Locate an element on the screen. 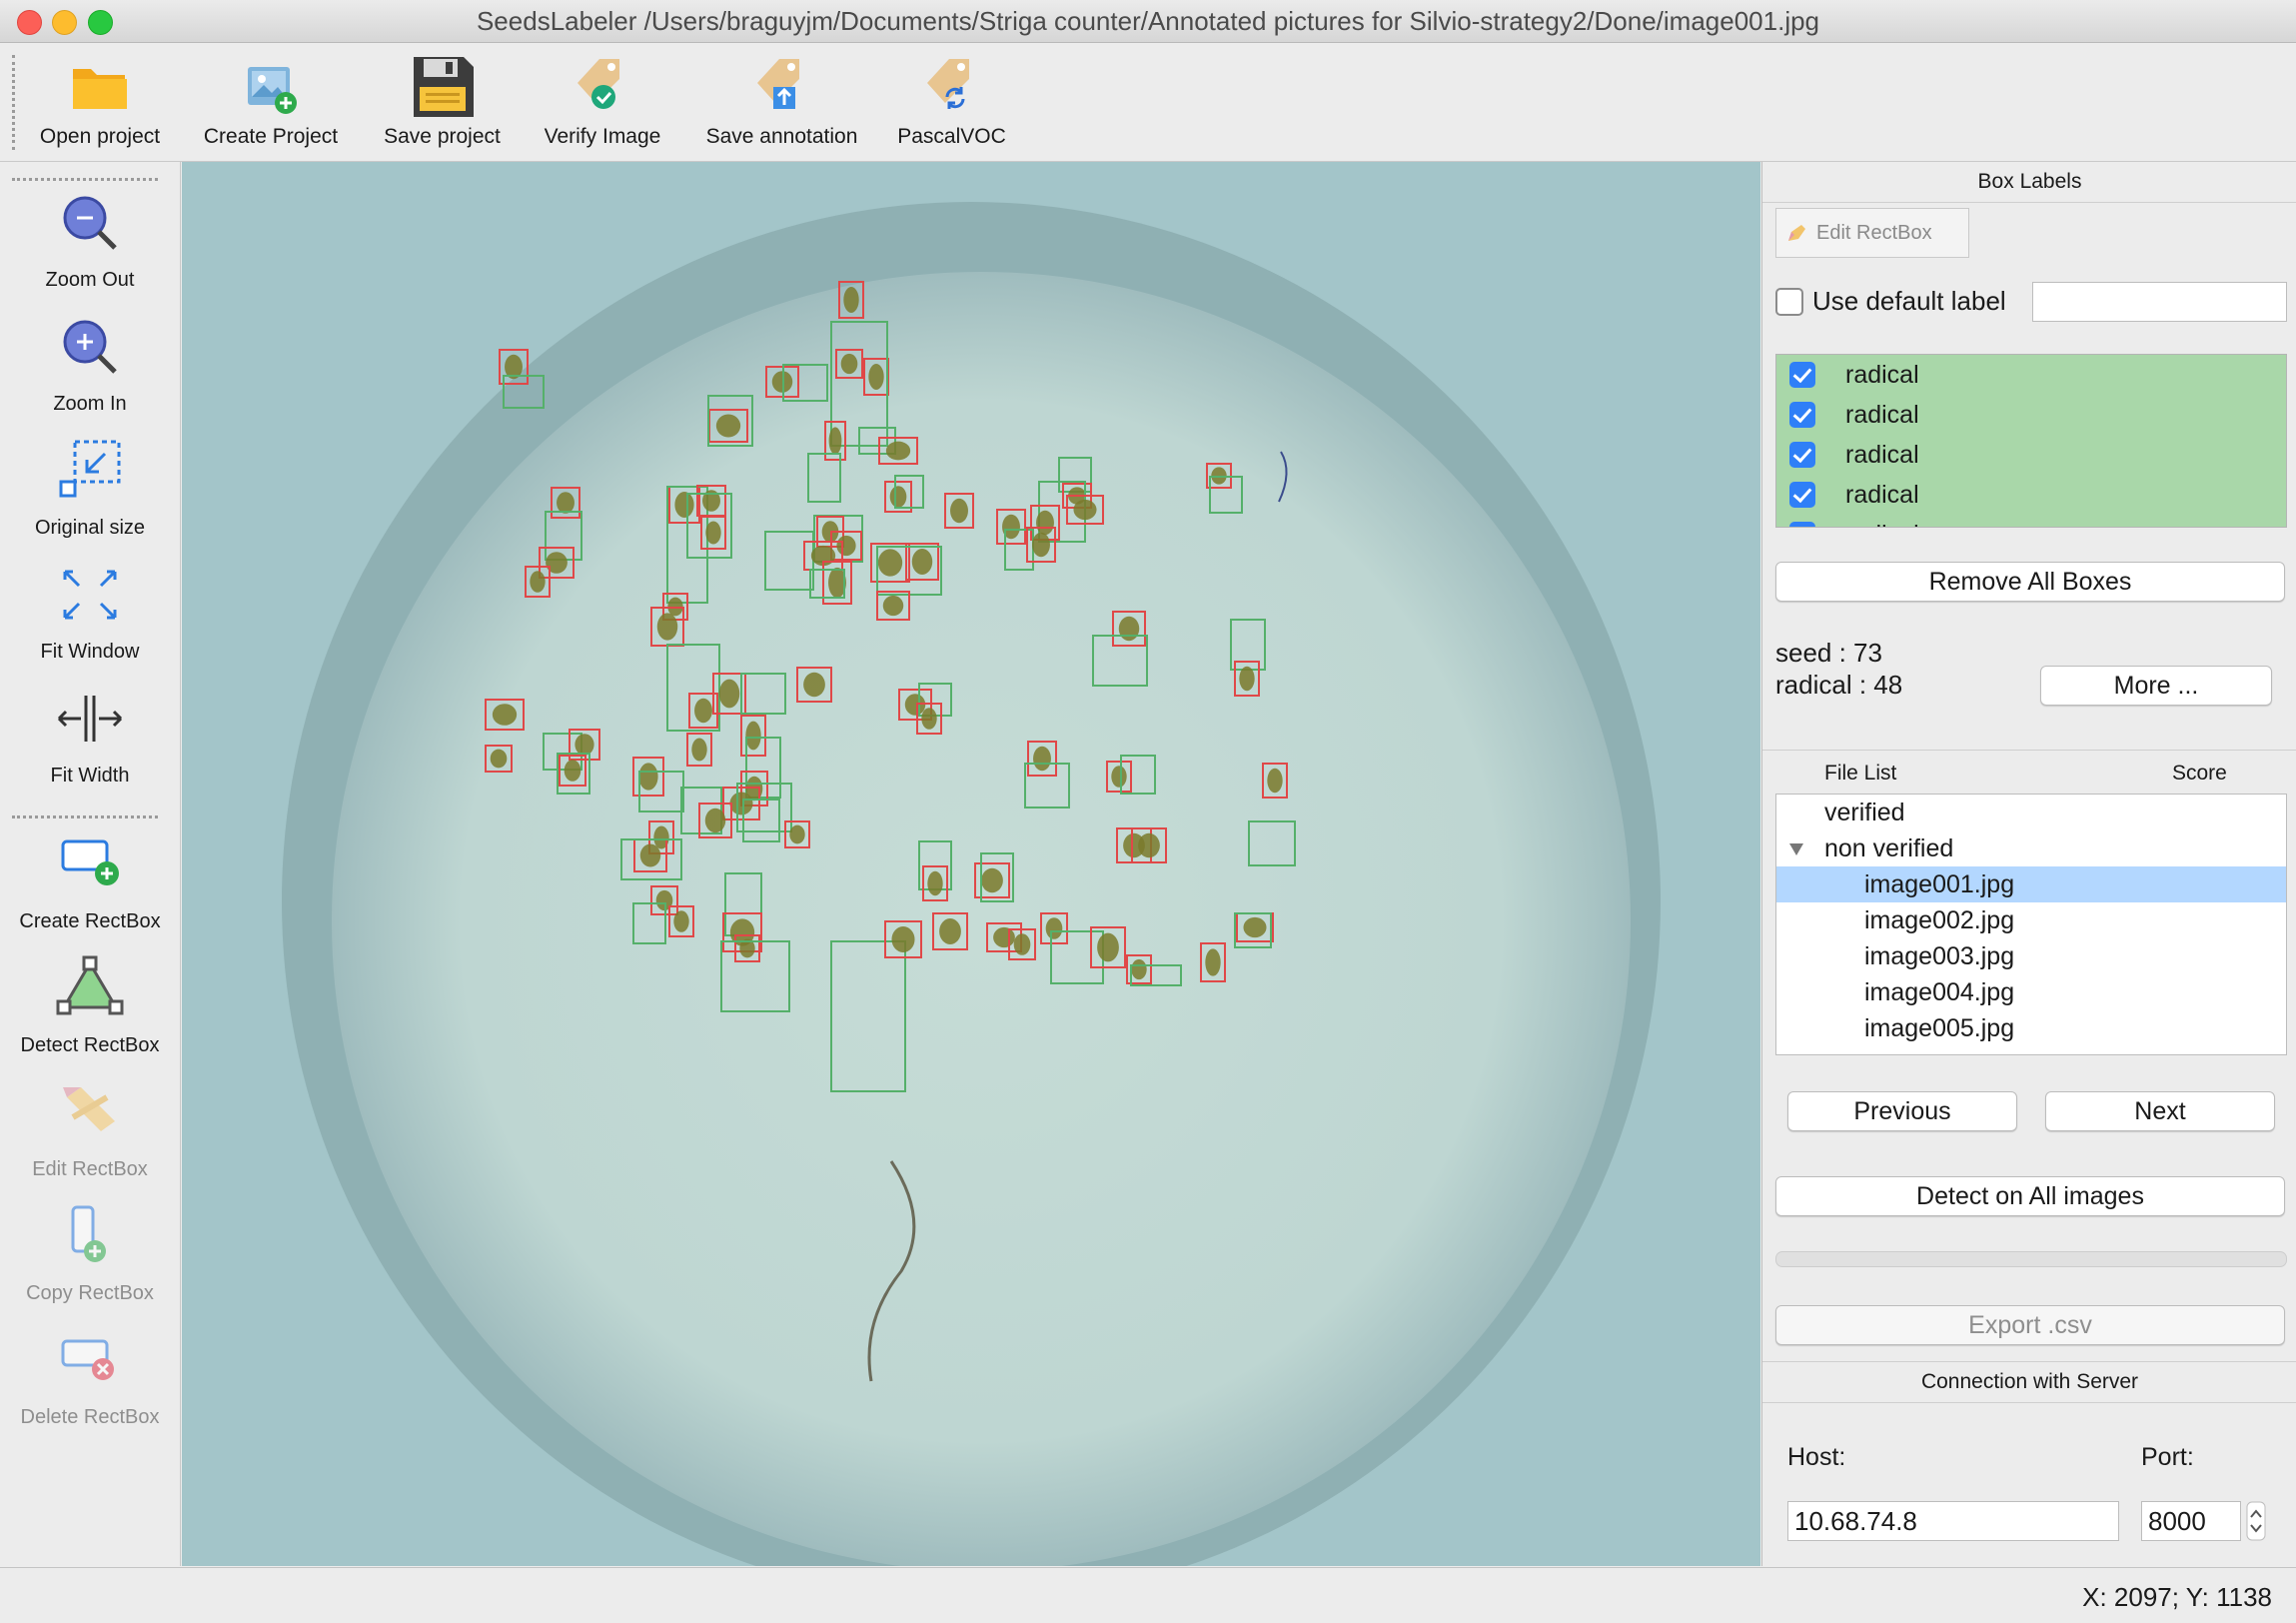  box-labels-title: Box Labels is located at coordinates (2029, 182).